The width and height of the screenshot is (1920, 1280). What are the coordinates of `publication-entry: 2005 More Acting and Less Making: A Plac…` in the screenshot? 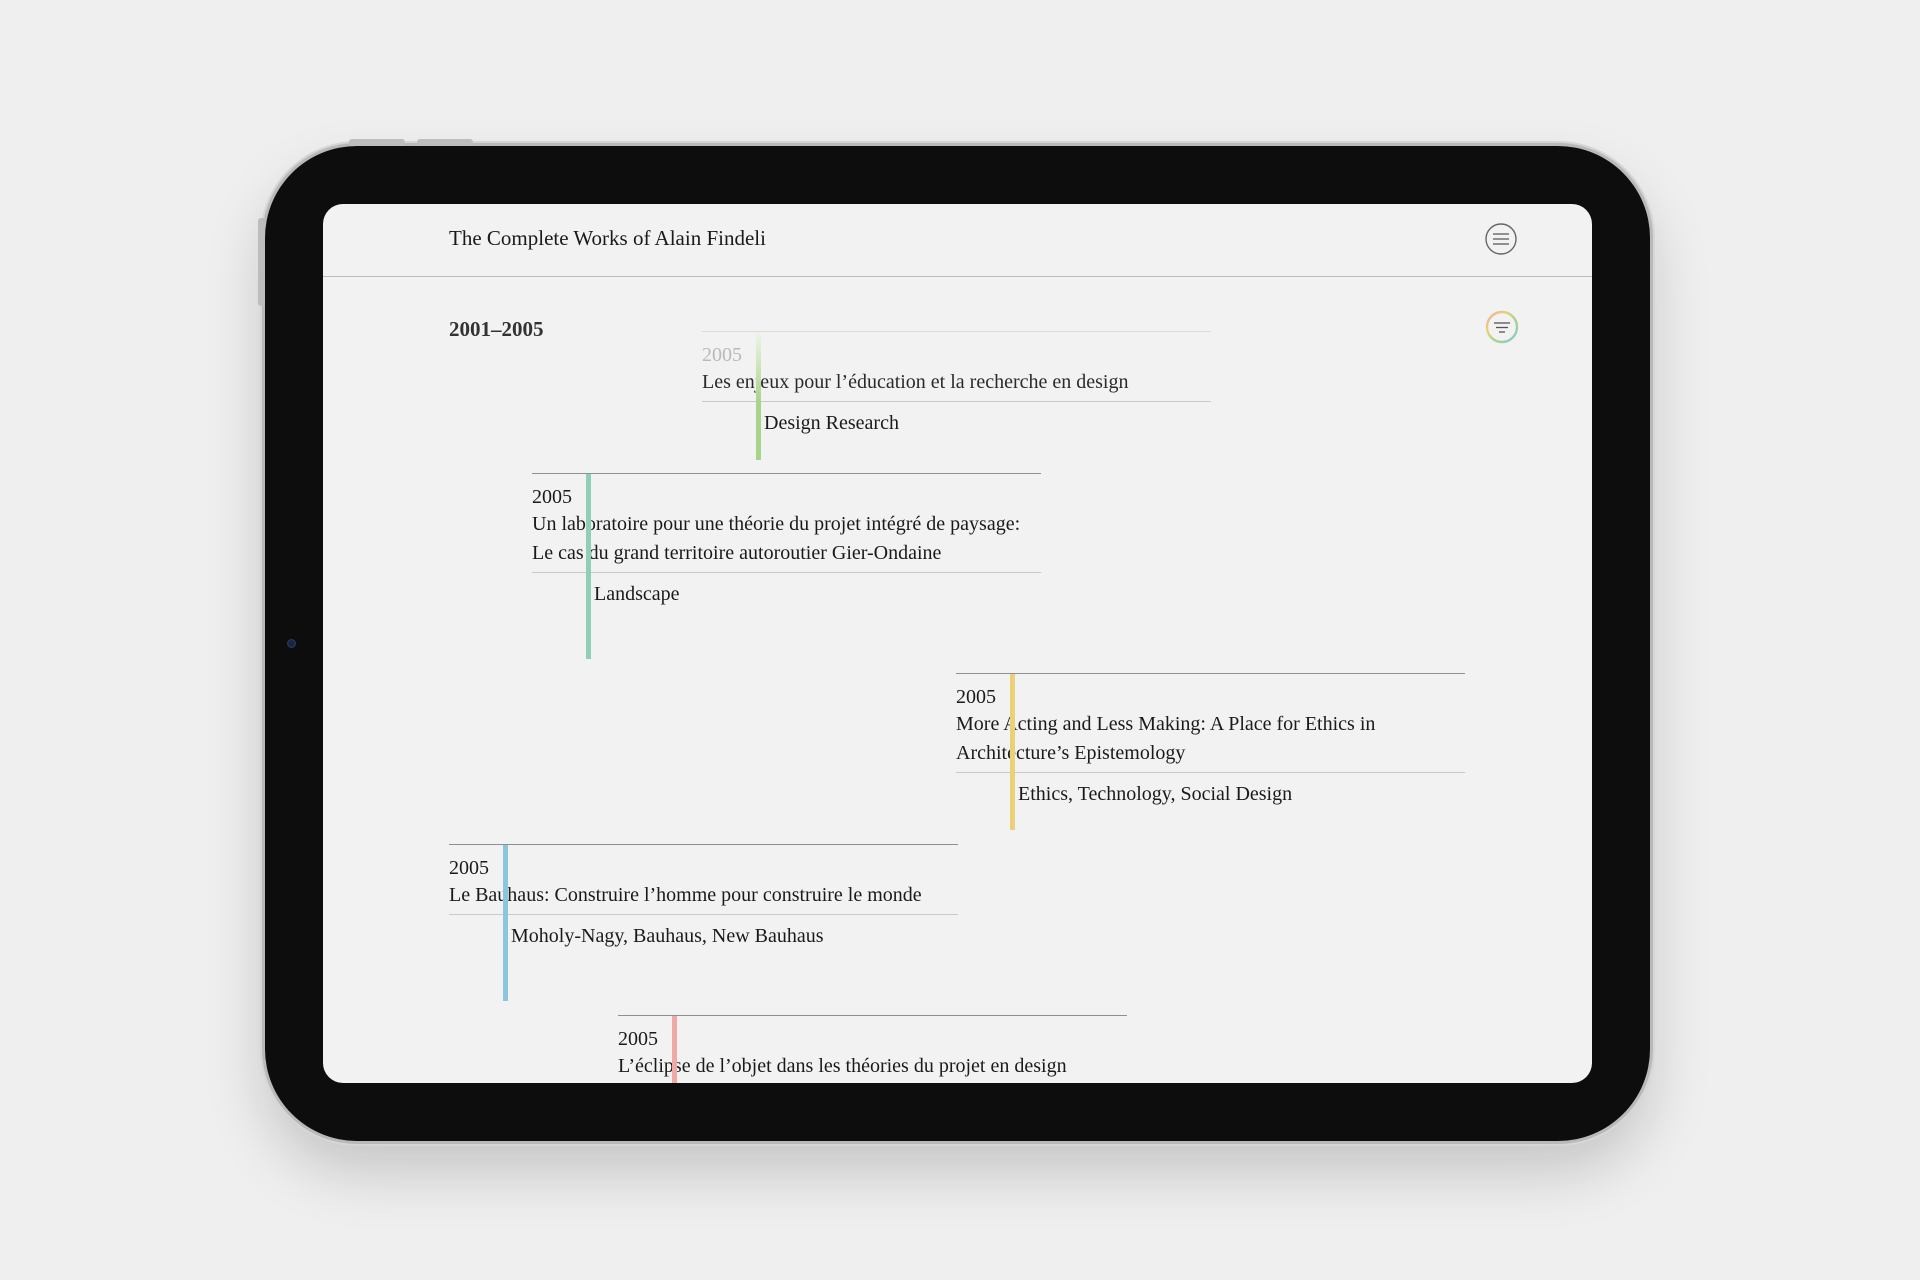 It's located at (1210, 751).